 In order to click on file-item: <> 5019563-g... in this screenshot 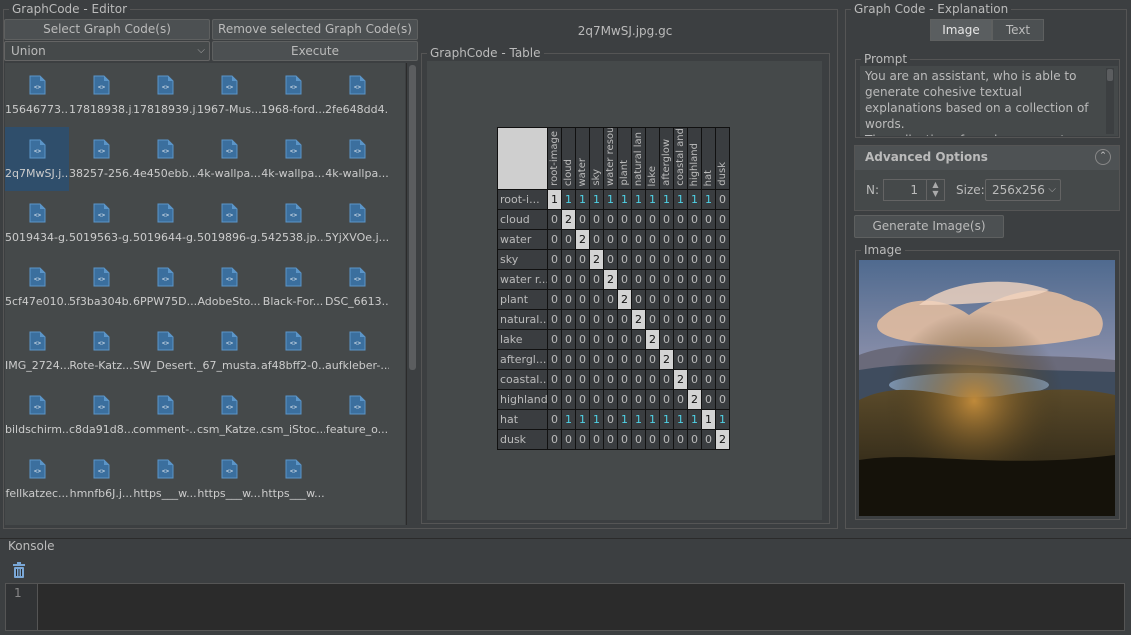, I will do `click(101, 223)`.